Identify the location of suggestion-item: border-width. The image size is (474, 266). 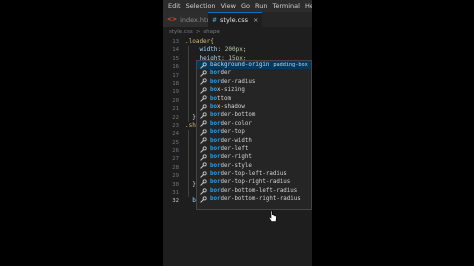
(254, 141).